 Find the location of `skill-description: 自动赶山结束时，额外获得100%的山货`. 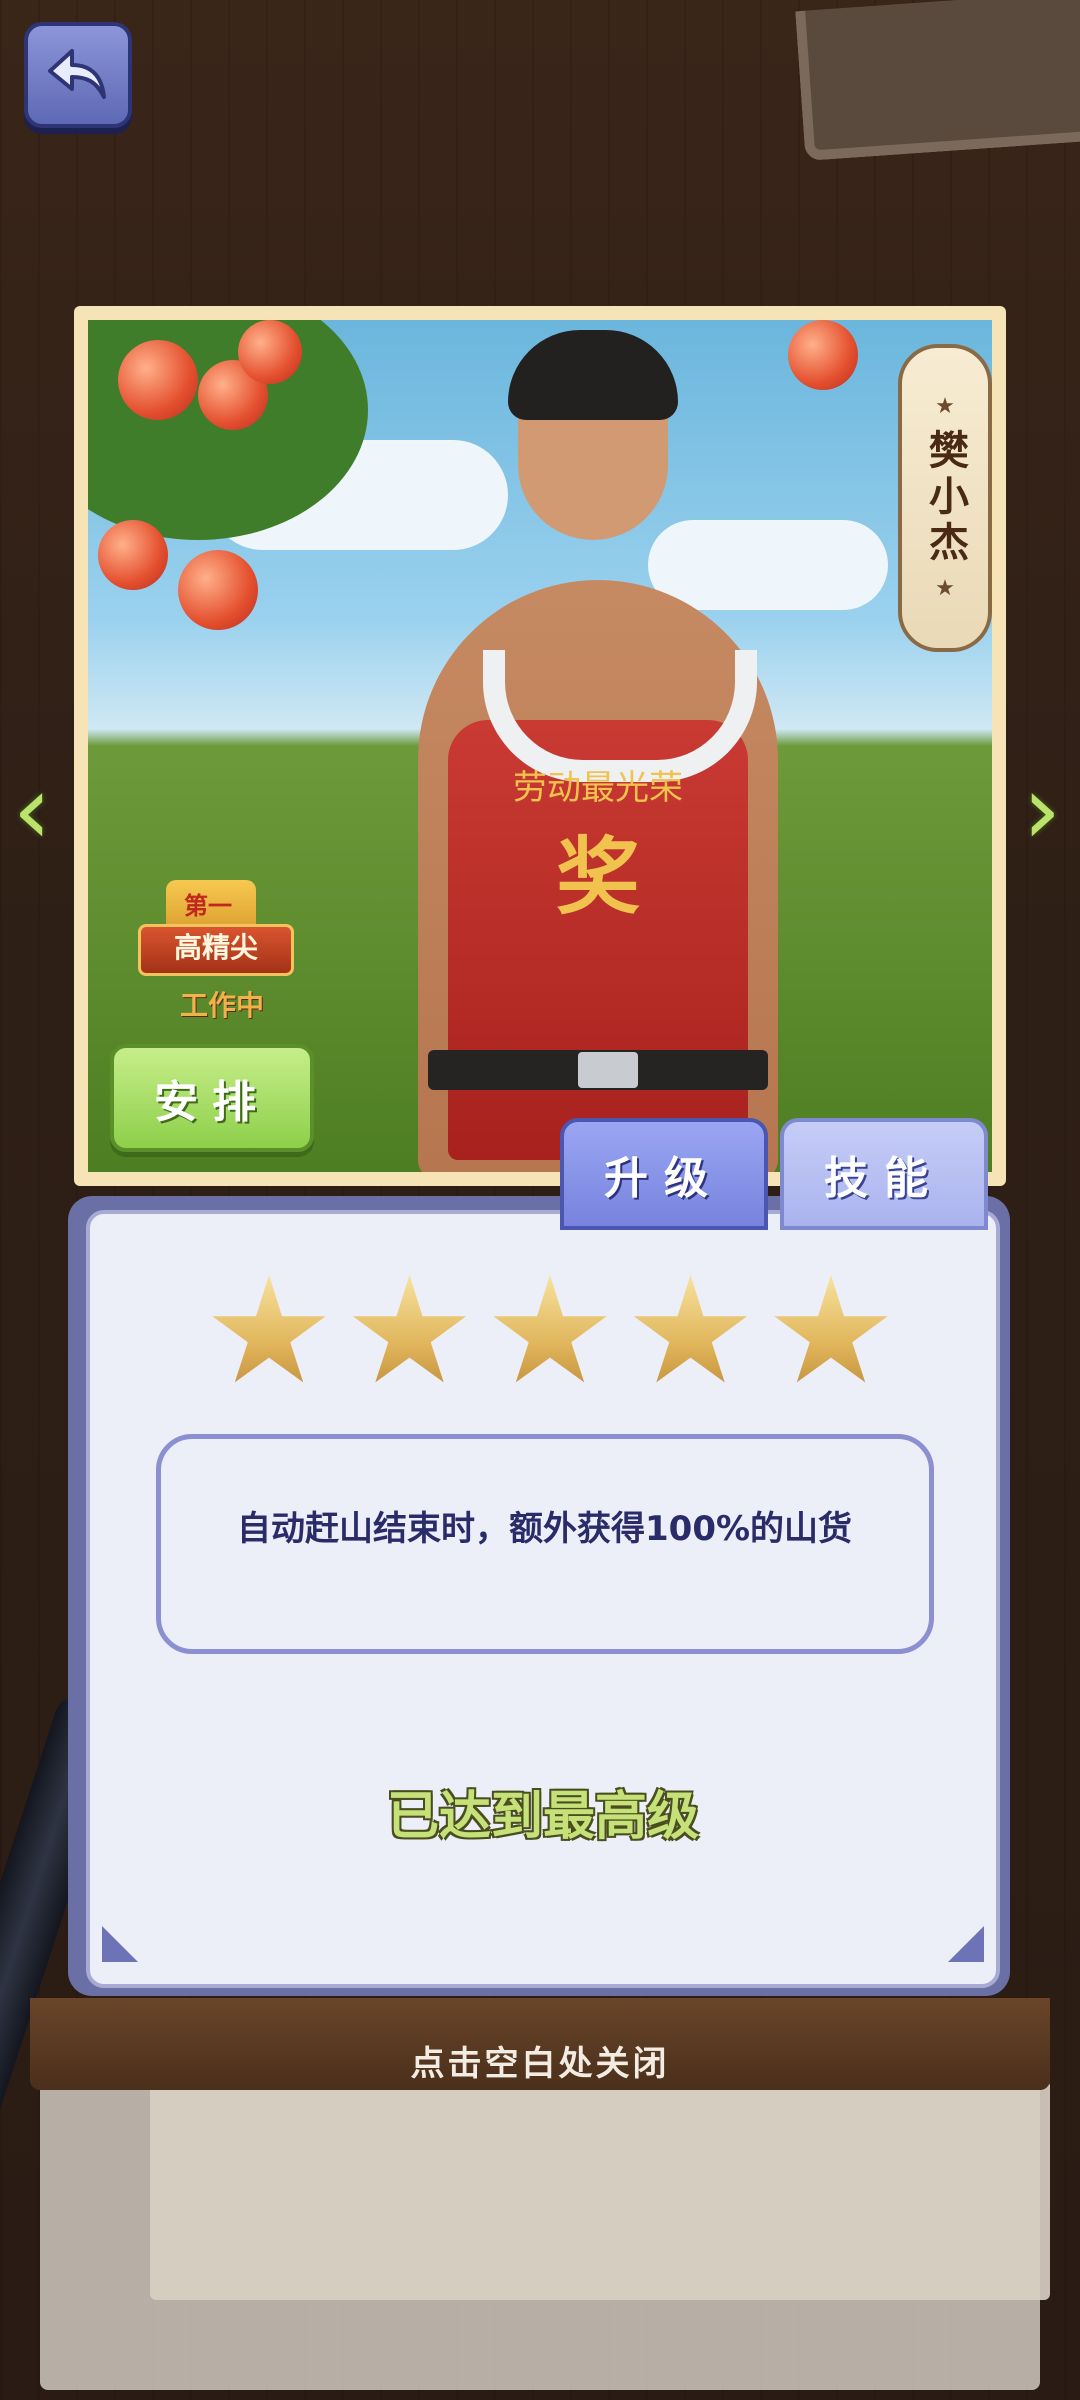

skill-description: 自动赶山结束时，额外获得100%的山货 is located at coordinates (545, 1529).